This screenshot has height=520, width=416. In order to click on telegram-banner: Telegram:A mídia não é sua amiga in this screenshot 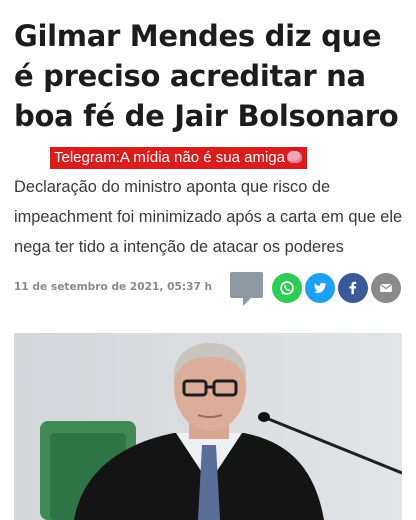, I will do `click(178, 158)`.